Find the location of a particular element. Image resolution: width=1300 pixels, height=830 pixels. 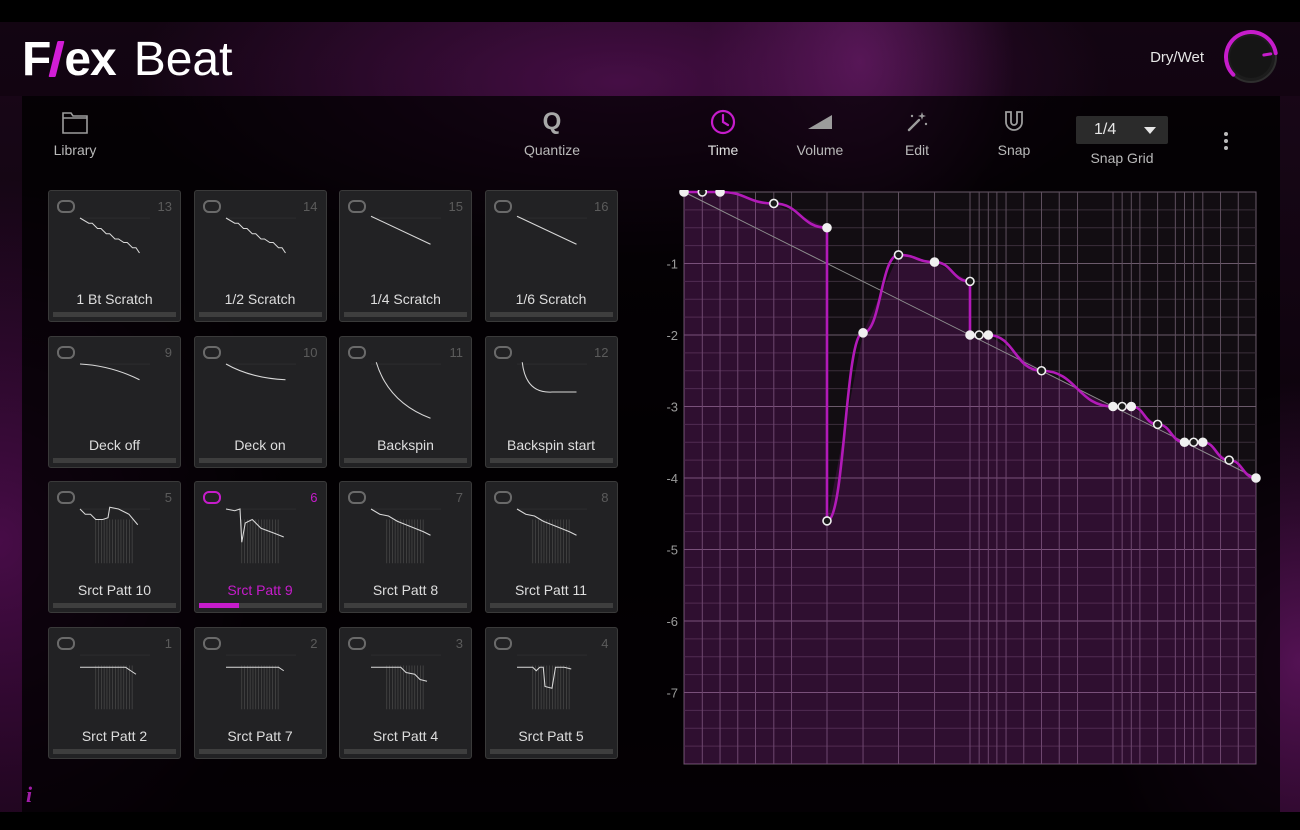

folder-icon is located at coordinates (75, 122).